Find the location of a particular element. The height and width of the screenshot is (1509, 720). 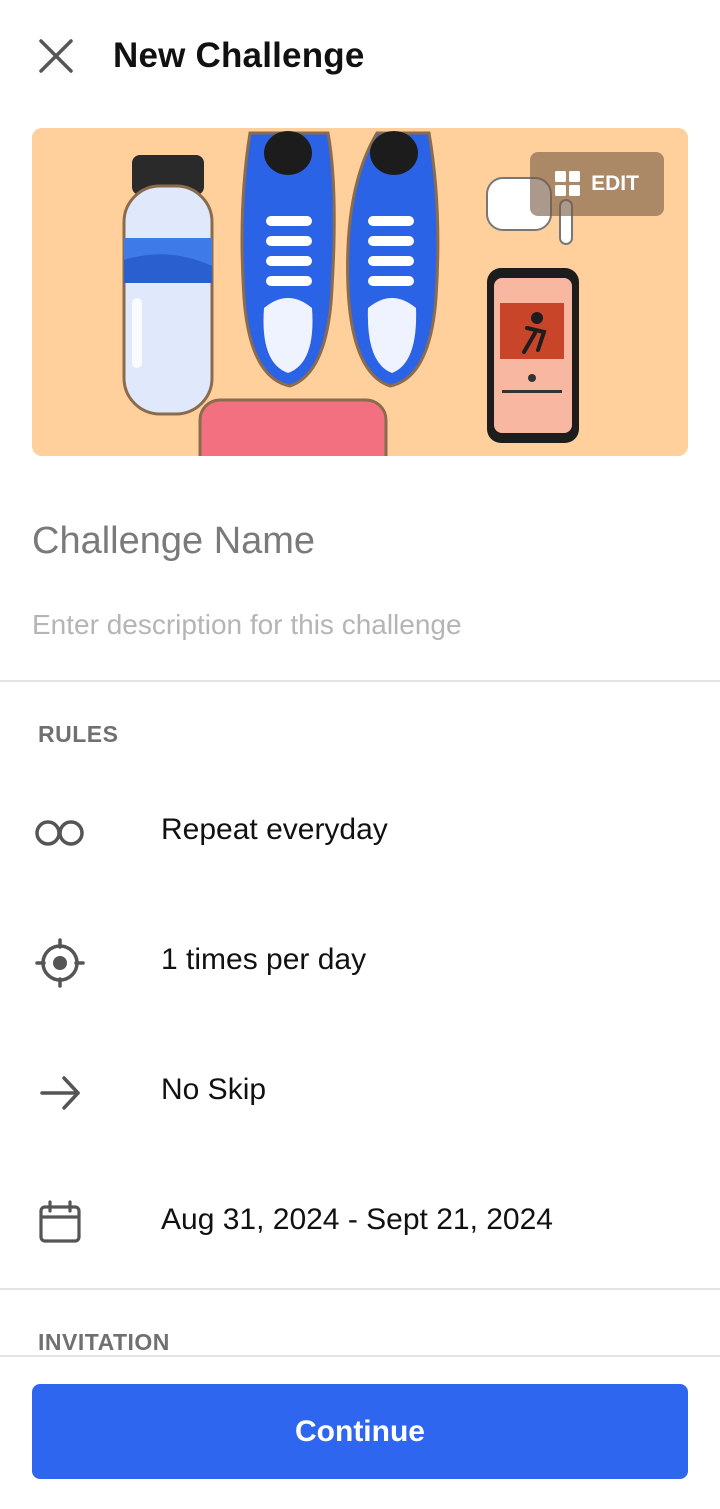

rule-frequency-row: 1 times per day is located at coordinates (360, 963).